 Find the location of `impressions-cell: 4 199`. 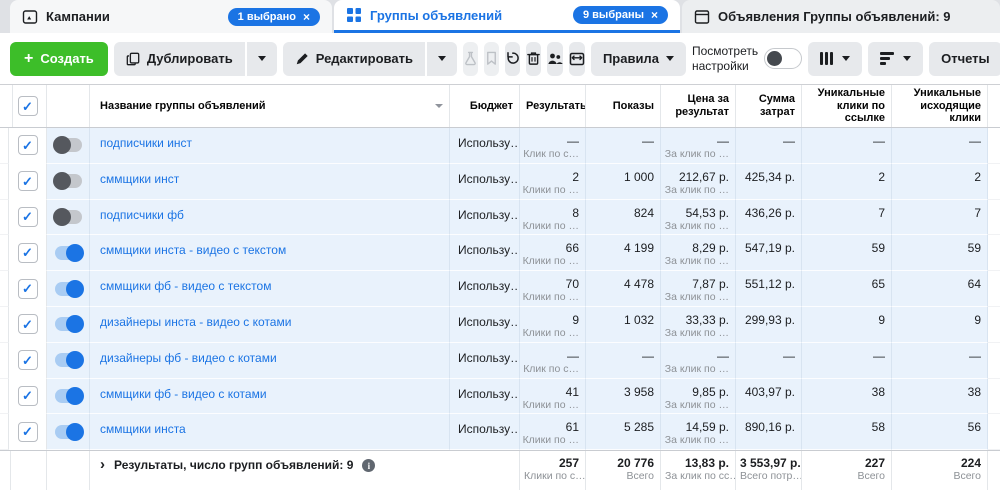

impressions-cell: 4 199 is located at coordinates (623, 253).